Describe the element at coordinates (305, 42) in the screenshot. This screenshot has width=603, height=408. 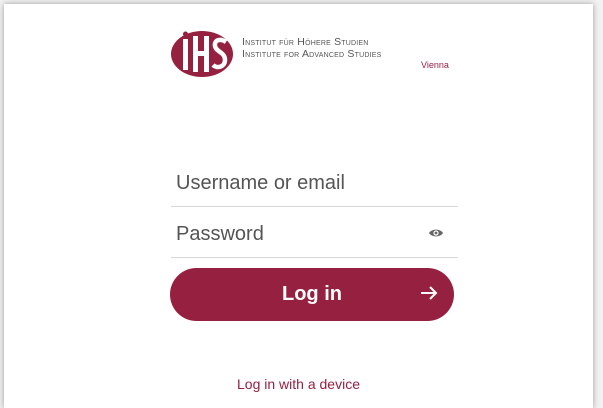
I see `institute-name-german: Institut für Höhere Studien` at that location.